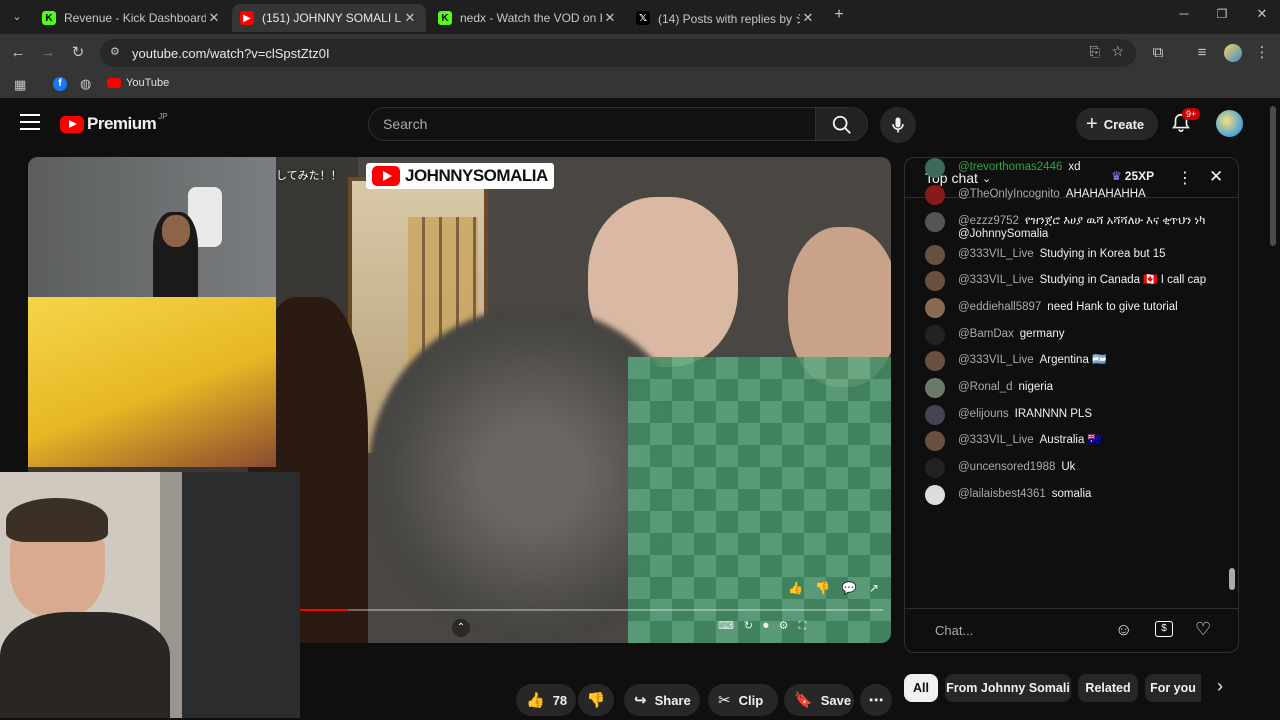 Image resolution: width=1280 pixels, height=720 pixels. Describe the element at coordinates (1273, 176) in the screenshot. I see `page-scrollbar` at that location.